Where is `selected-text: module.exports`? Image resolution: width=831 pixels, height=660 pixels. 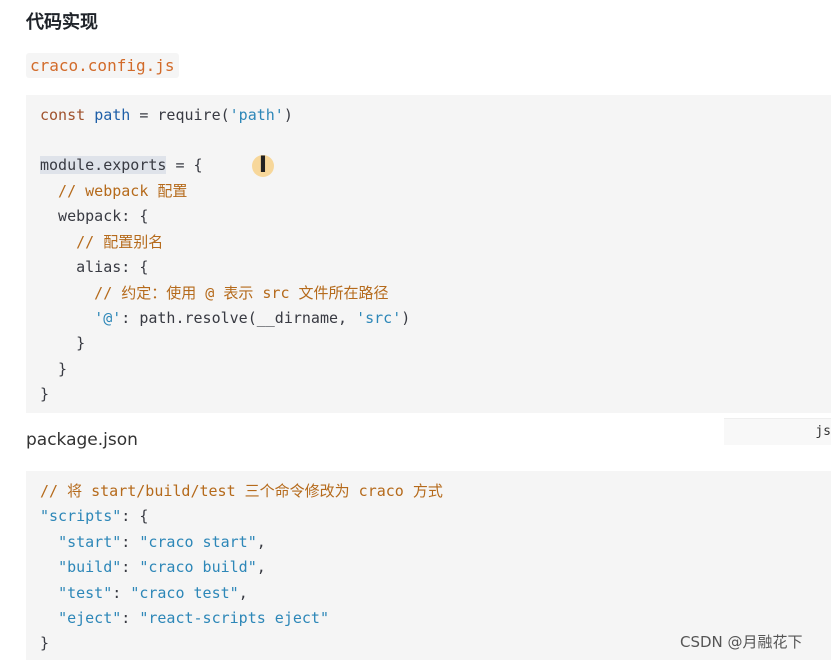
selected-text: module.exports is located at coordinates (103, 165).